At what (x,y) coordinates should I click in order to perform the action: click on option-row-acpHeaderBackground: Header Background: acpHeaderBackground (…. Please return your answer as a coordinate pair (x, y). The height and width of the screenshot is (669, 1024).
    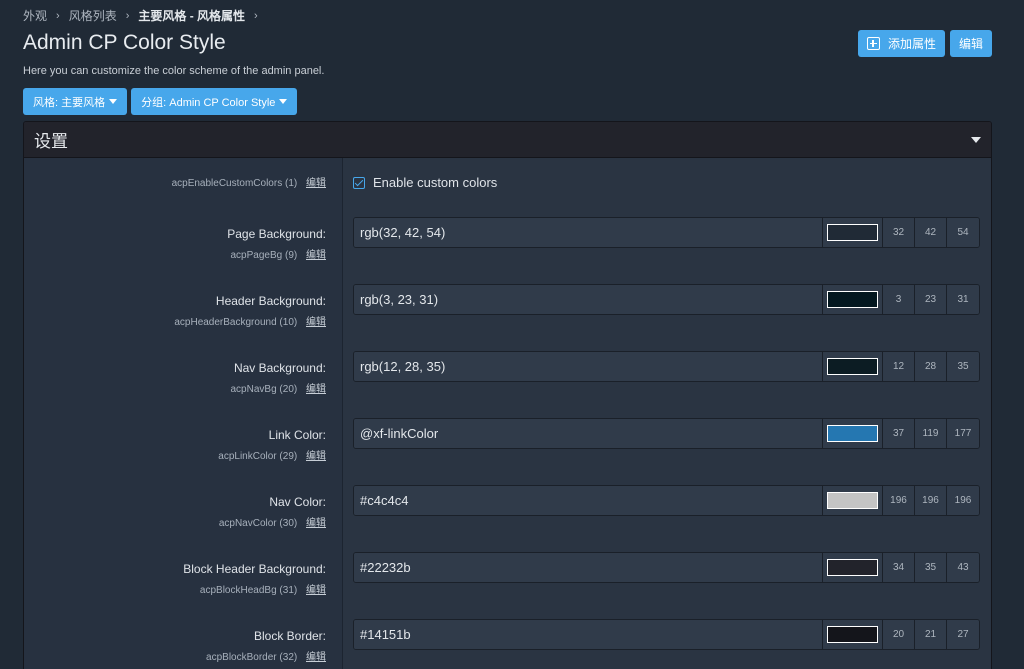
    Looking at the image, I should click on (507, 316).